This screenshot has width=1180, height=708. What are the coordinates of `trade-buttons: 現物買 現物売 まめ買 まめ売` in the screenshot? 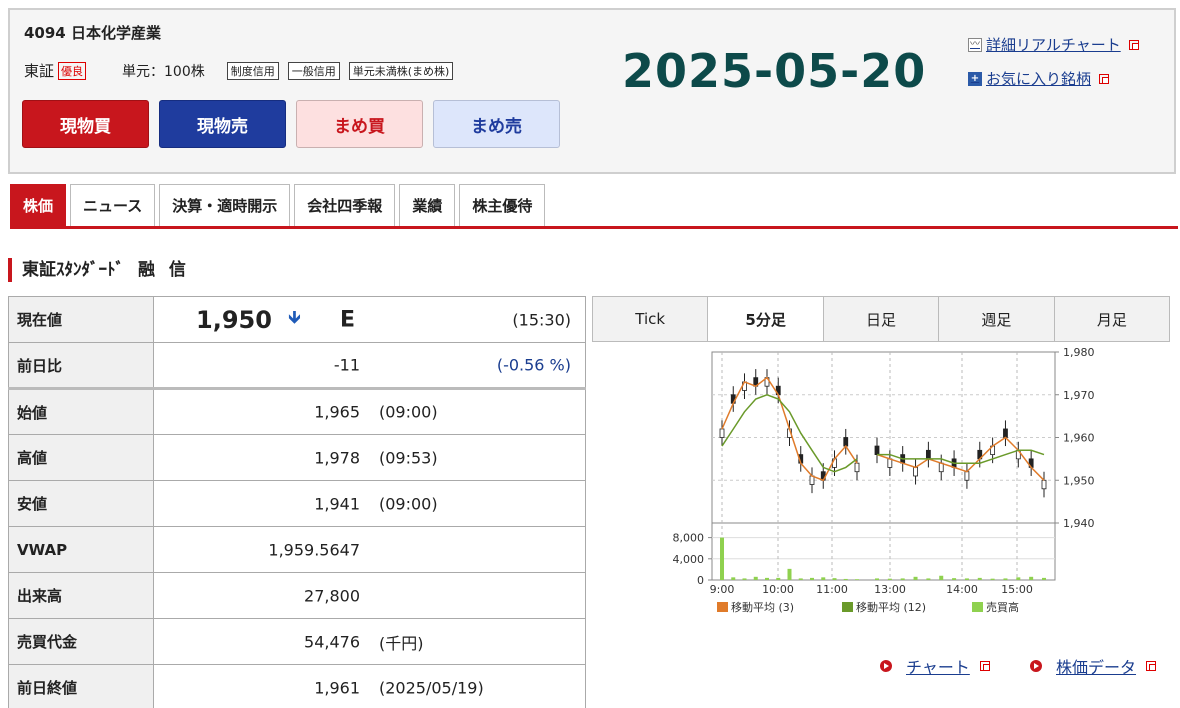 It's located at (291, 124).